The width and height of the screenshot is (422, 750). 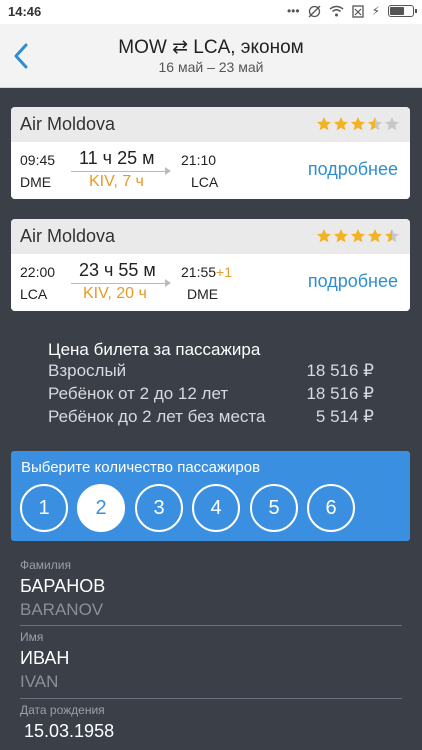 What do you see at coordinates (141, 467) in the screenshot?
I see `passenger-count-label: Выберите количество пассажиров` at bounding box center [141, 467].